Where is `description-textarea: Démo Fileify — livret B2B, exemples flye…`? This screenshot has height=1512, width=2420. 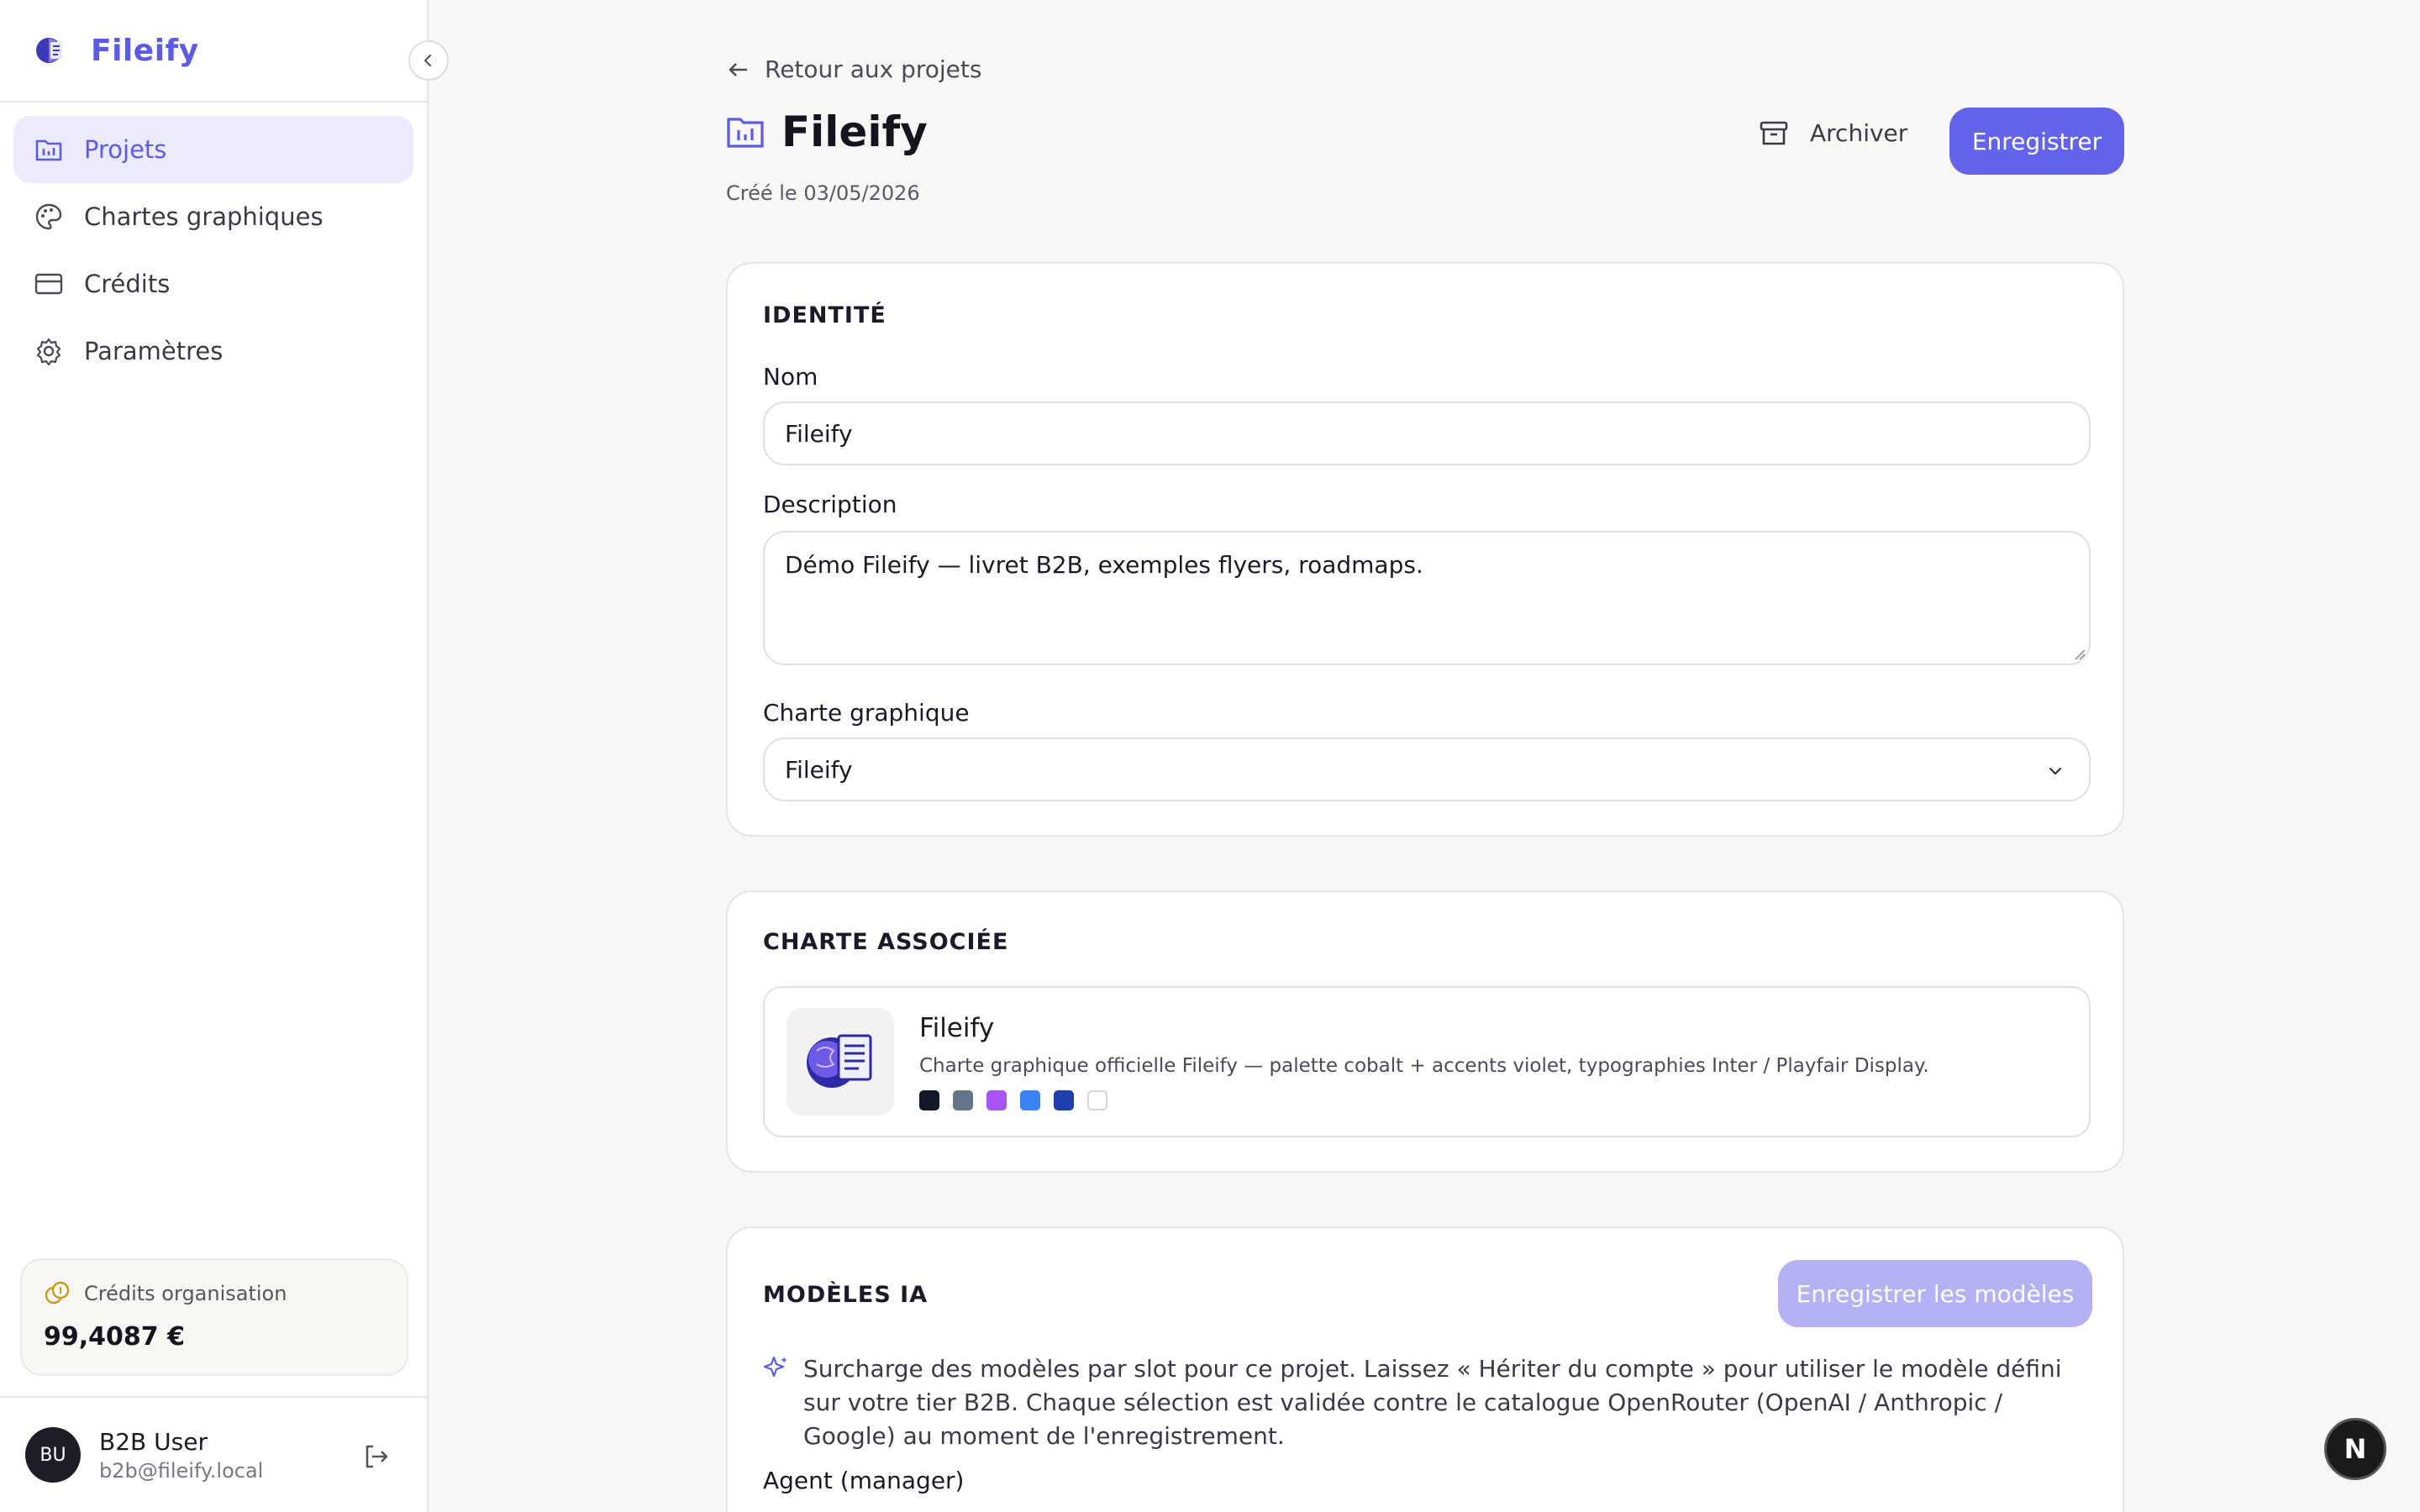
description-textarea: Démo Fileify — livret B2B, exemples flye… is located at coordinates (1427, 598).